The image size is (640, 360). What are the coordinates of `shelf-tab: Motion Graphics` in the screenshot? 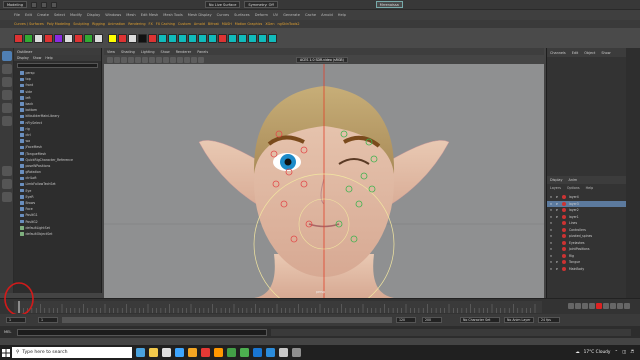 It's located at (249, 24).